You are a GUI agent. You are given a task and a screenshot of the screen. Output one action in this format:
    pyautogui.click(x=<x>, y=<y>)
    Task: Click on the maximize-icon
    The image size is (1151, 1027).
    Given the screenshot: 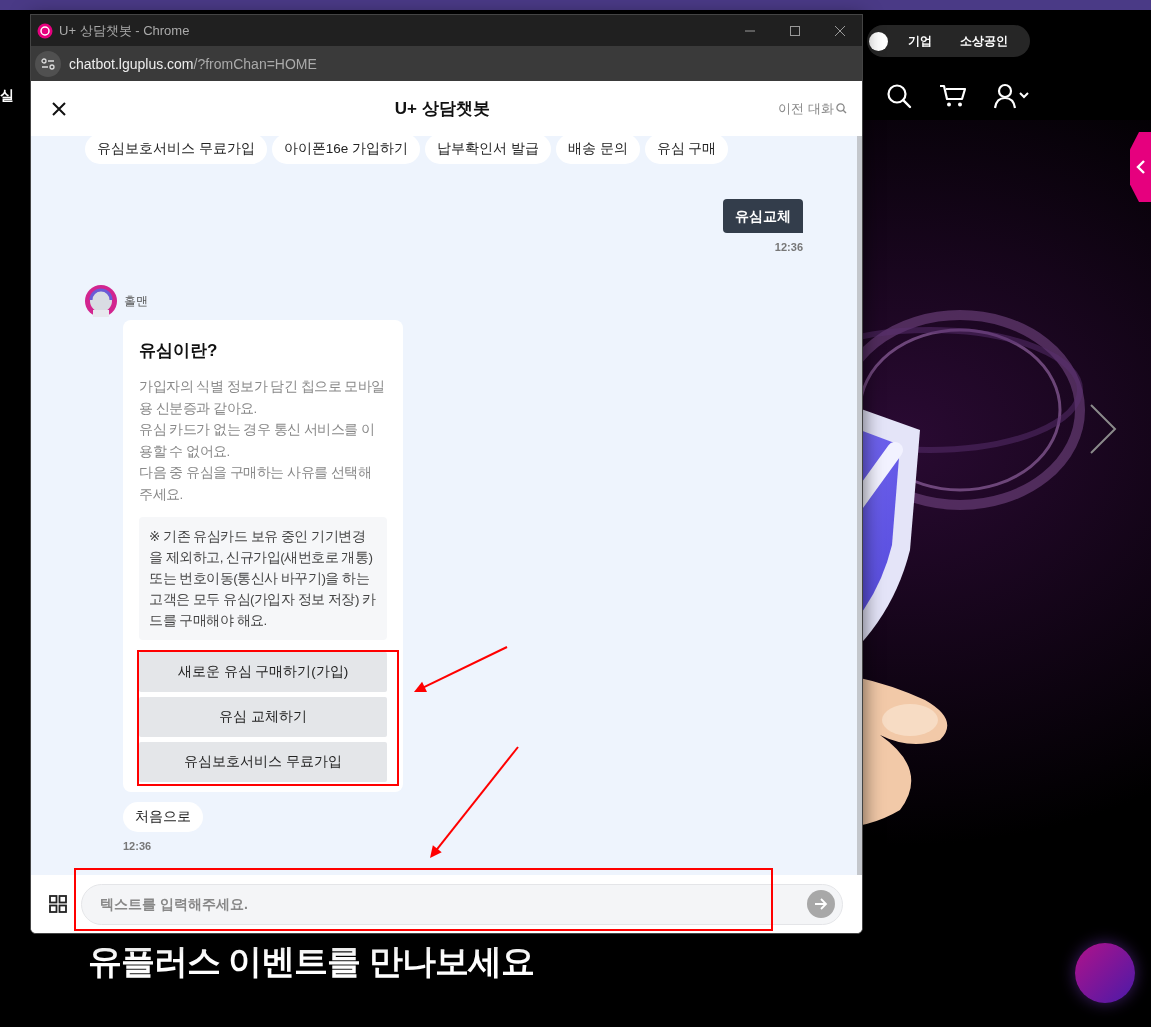 What is the action you would take?
    pyautogui.click(x=794, y=30)
    